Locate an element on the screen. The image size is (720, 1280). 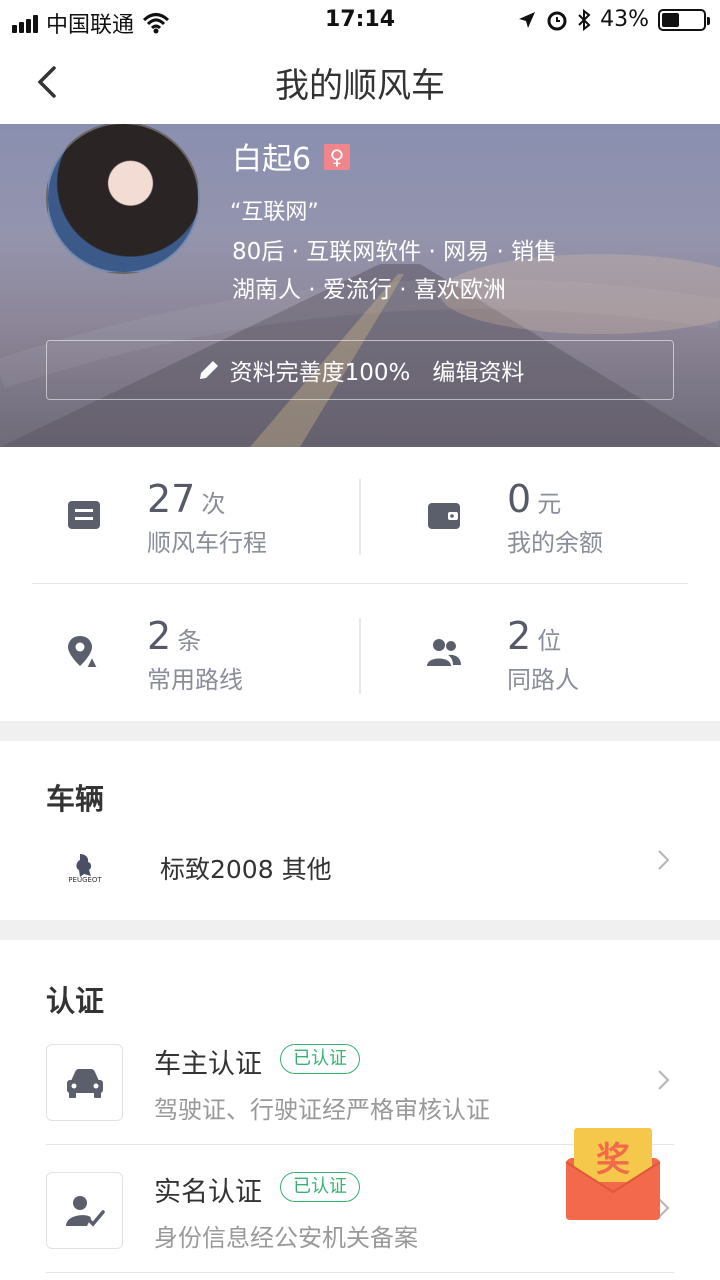
reward-envelope-button: 奖 is located at coordinates (613, 1174).